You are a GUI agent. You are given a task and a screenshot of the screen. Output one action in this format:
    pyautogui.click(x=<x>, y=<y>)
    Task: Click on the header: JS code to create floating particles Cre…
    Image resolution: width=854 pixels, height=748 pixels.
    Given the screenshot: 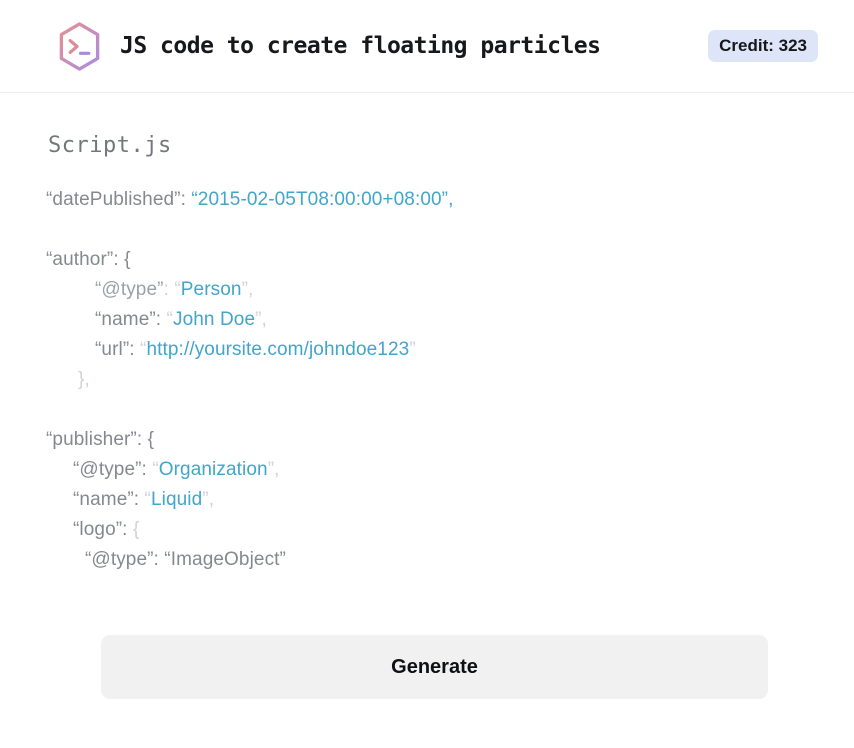 What is the action you would take?
    pyautogui.click(x=427, y=46)
    